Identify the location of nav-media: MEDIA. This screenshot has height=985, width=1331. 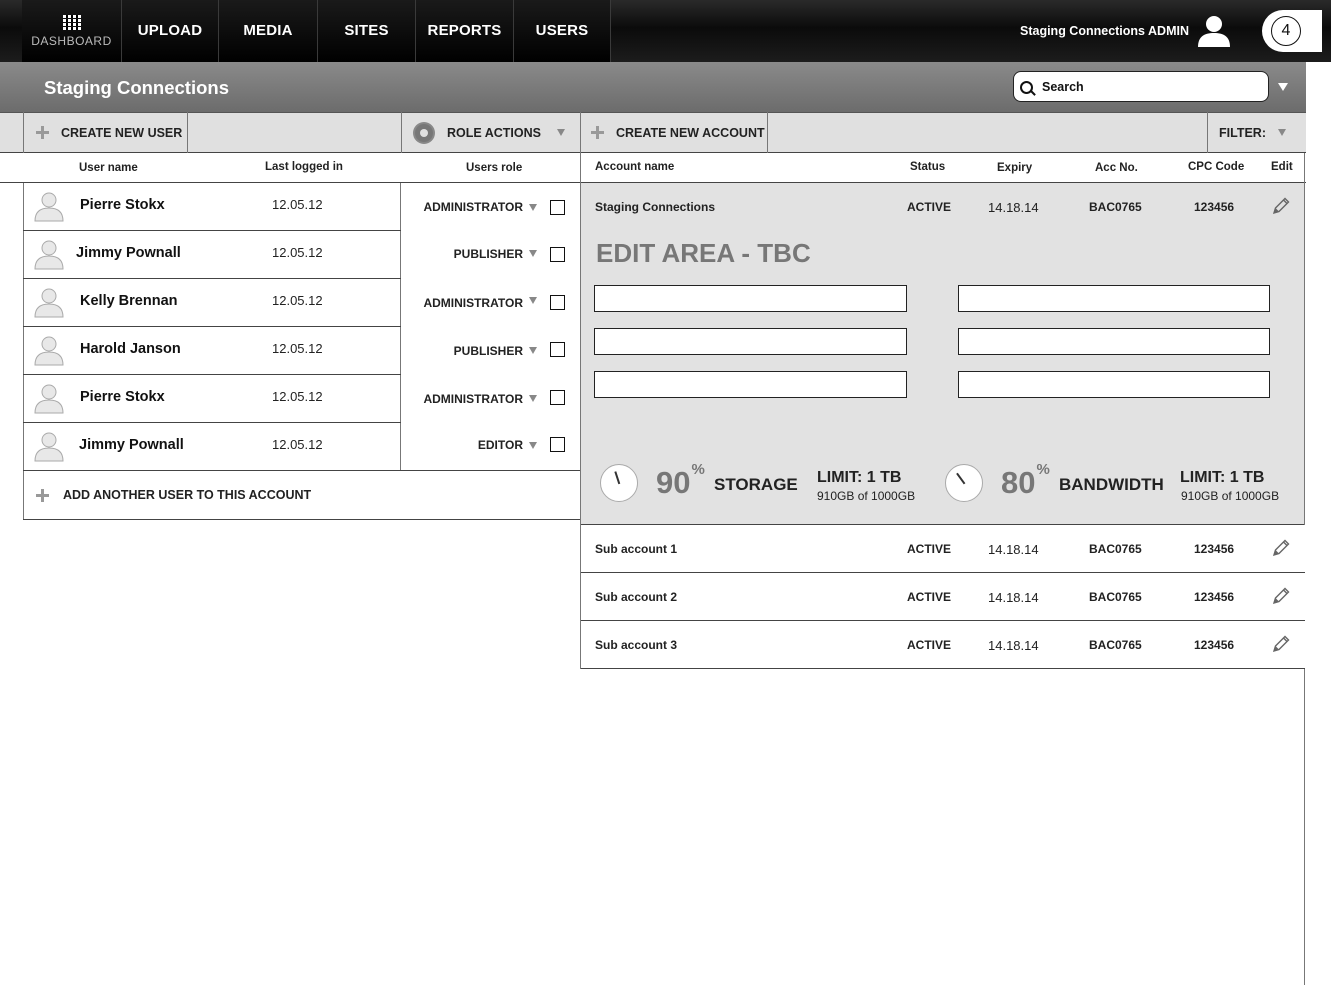
(268, 31).